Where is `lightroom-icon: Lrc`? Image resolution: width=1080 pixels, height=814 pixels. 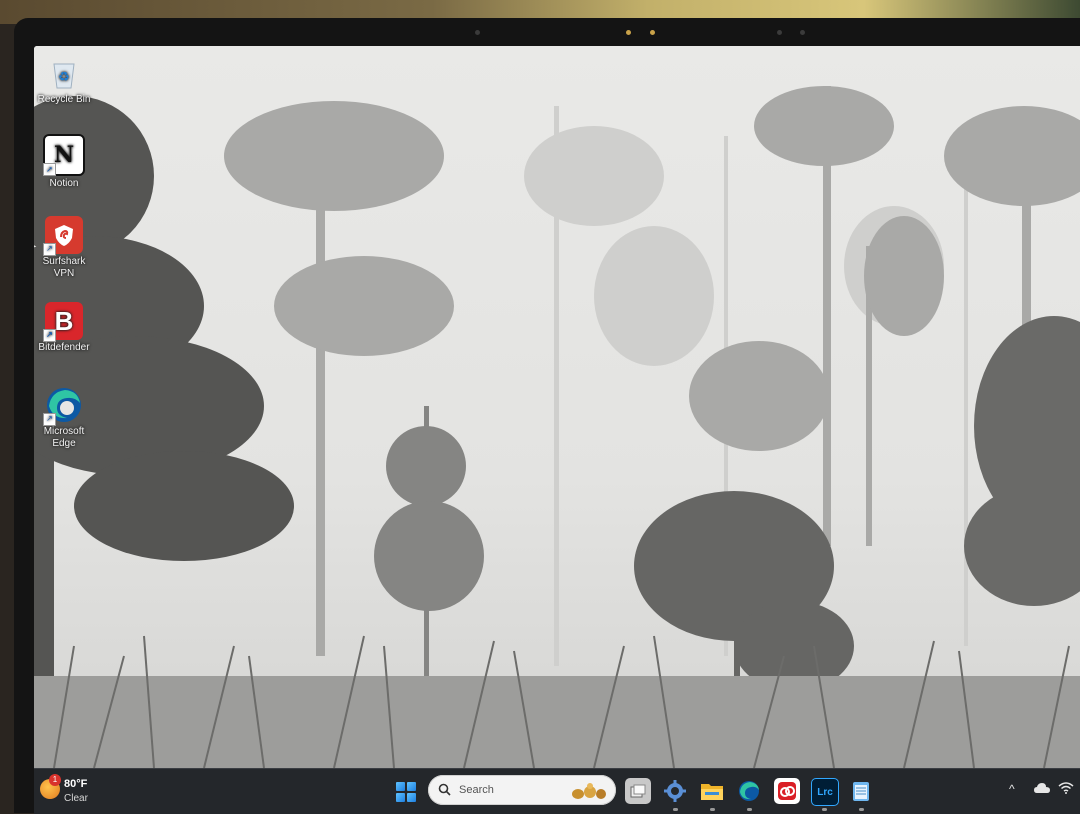
lightroom-icon: Lrc is located at coordinates (825, 792).